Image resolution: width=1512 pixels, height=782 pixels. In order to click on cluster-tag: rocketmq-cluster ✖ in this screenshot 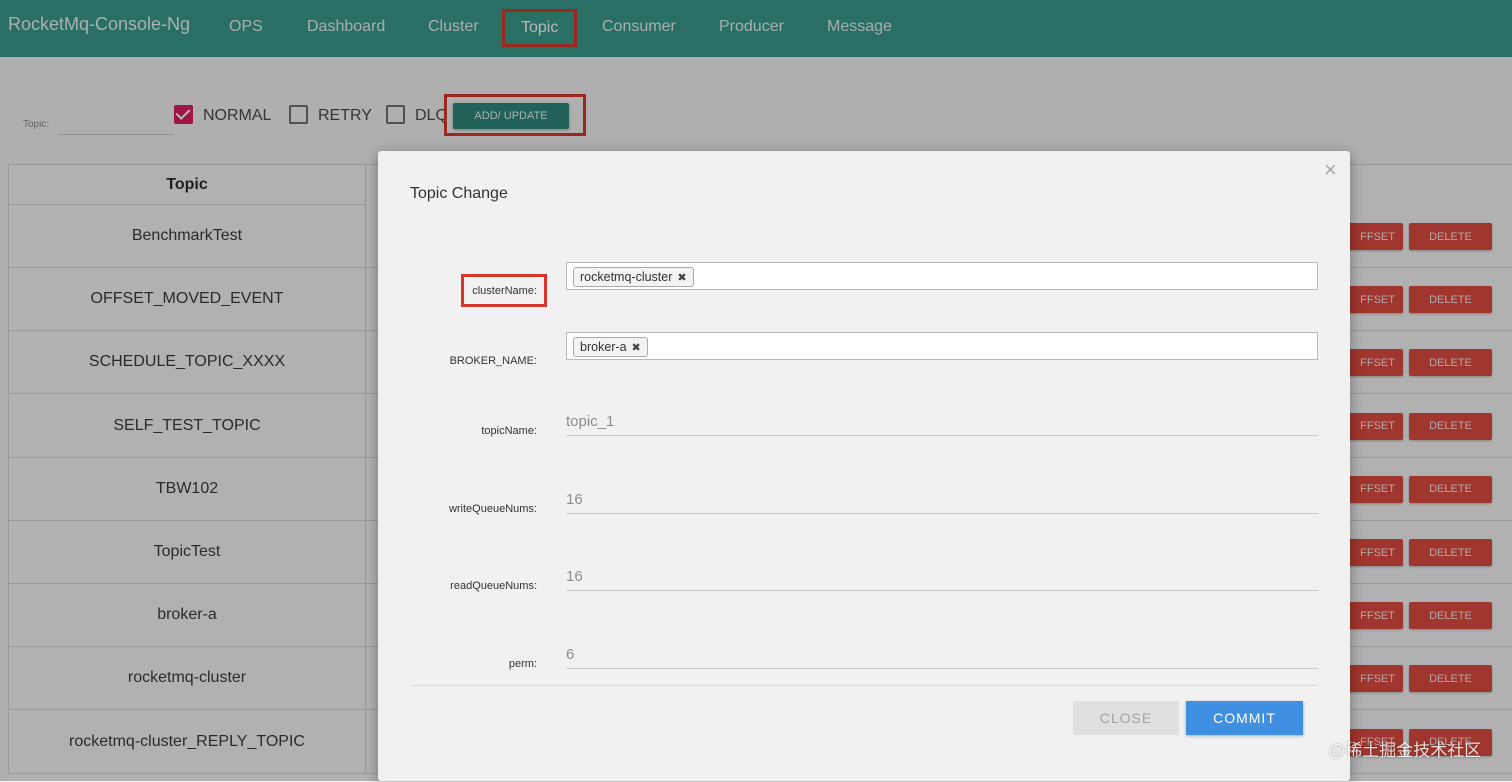, I will do `click(633, 277)`.